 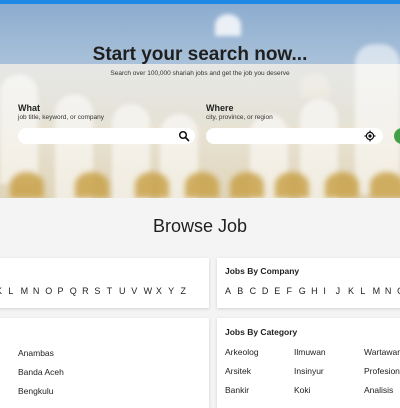 What do you see at coordinates (310, 393) in the screenshot?
I see `category-link: Koki` at bounding box center [310, 393].